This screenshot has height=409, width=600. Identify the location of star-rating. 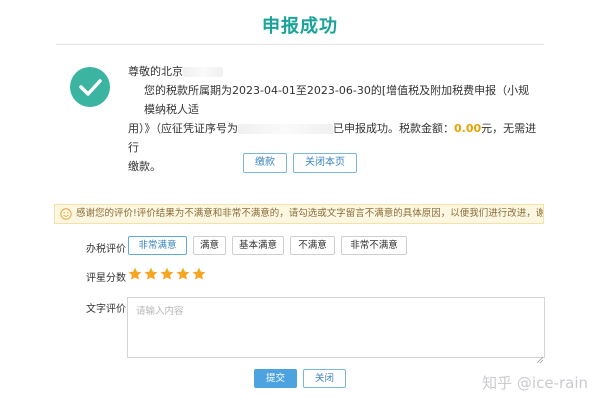
(167, 274).